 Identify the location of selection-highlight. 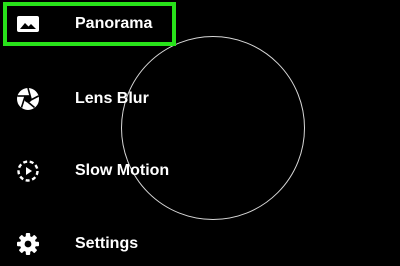
(89, 24).